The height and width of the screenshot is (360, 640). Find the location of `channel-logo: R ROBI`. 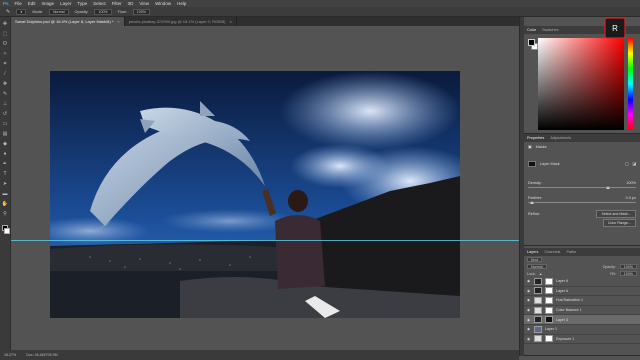

channel-logo: R ROBI is located at coordinates (615, 29).